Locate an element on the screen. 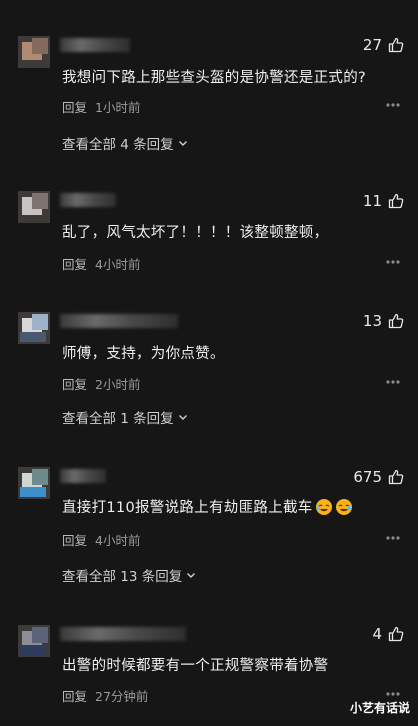  view-replies-label: 查看全部 4 条回复 is located at coordinates (118, 145).